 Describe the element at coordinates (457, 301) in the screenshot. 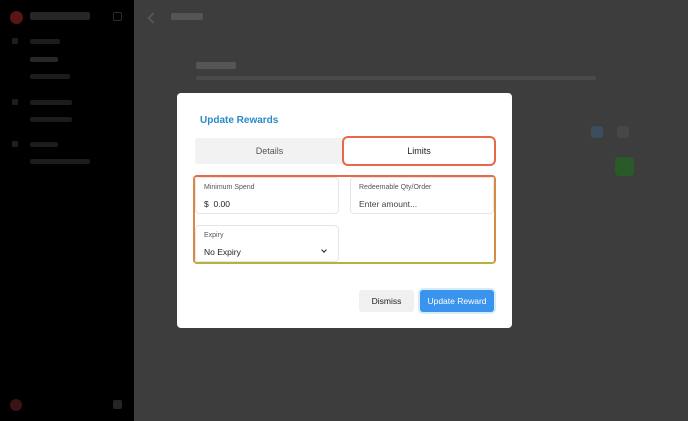

I see `update-reward-button: Update Reward` at that location.